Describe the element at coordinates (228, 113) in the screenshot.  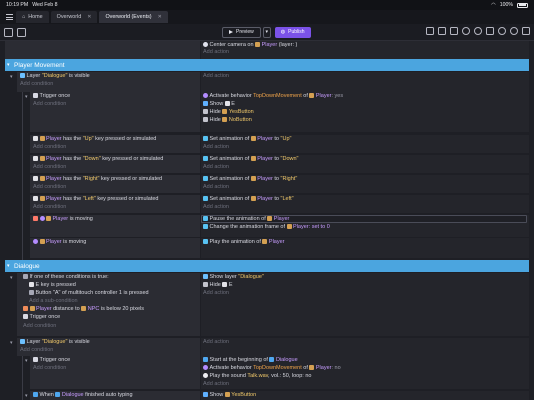
I see `action-hide-yes-button: Hide YesButton` at that location.